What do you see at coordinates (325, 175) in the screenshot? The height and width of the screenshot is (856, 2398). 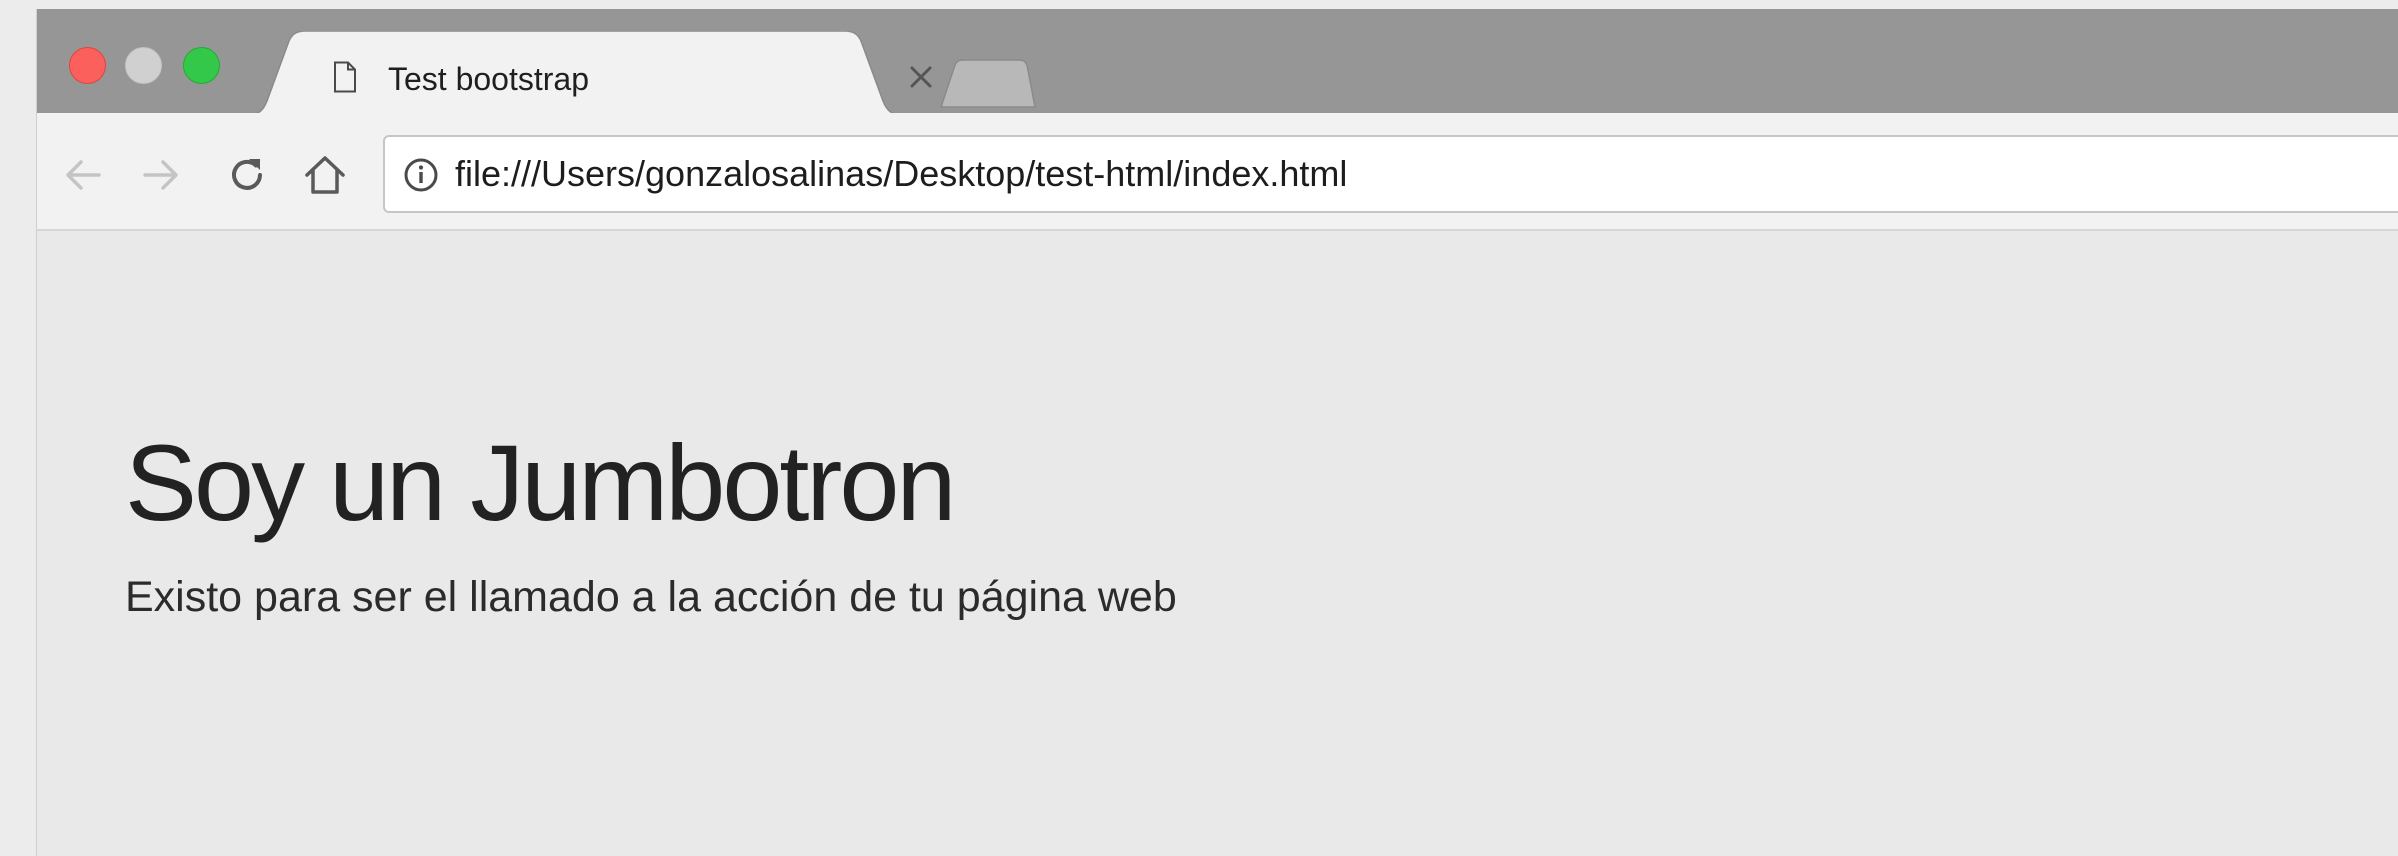 I see `home-icon` at bounding box center [325, 175].